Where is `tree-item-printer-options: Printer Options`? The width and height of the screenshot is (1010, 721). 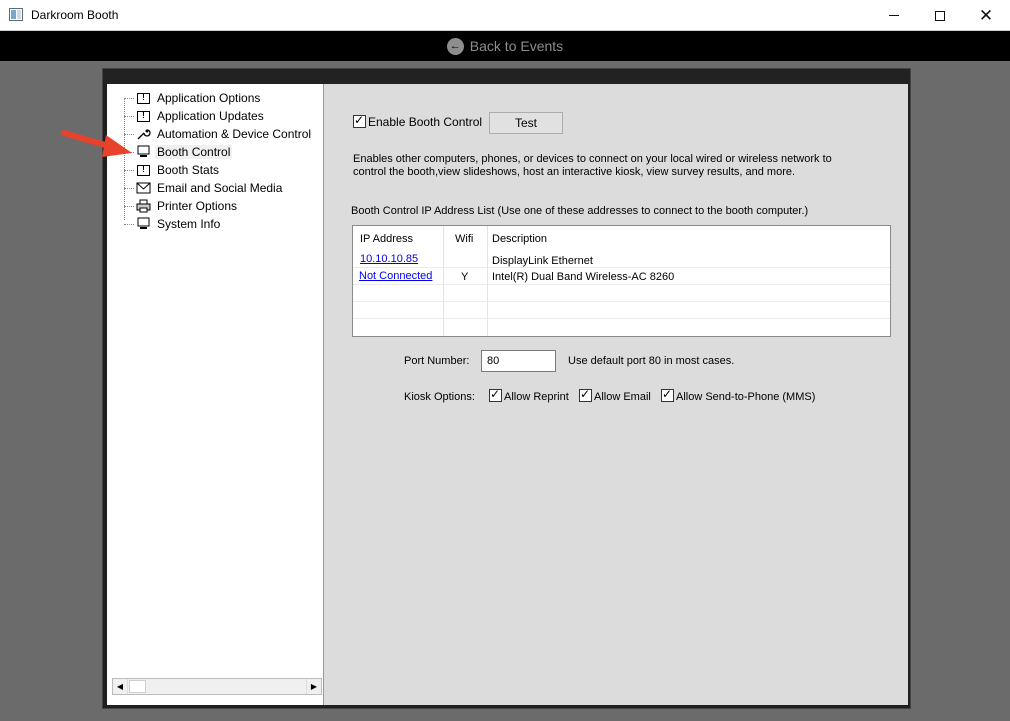 tree-item-printer-options: Printer Options is located at coordinates (172, 206).